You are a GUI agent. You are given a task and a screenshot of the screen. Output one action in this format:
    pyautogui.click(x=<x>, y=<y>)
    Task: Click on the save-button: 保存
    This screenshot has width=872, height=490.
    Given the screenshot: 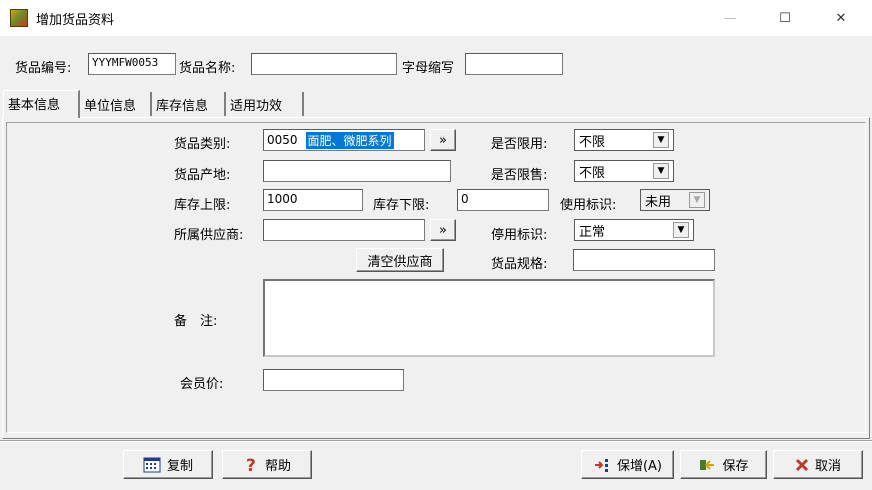 What is the action you would take?
    pyautogui.click(x=723, y=464)
    